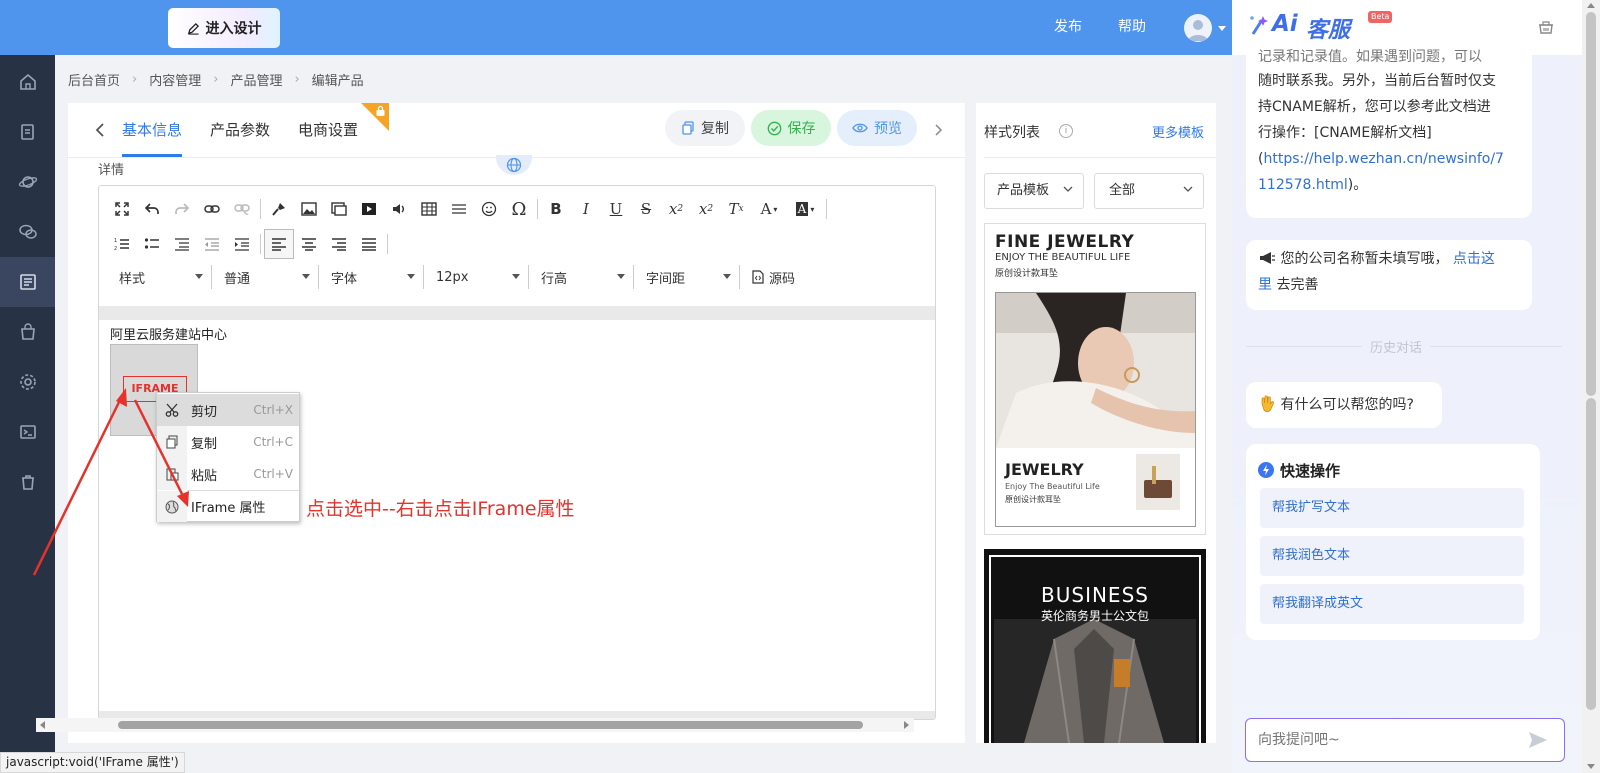 The height and width of the screenshot is (773, 1600). I want to click on ai-message-line: 随时联系我。另外，当前后台暂时仅支, so click(1377, 81).